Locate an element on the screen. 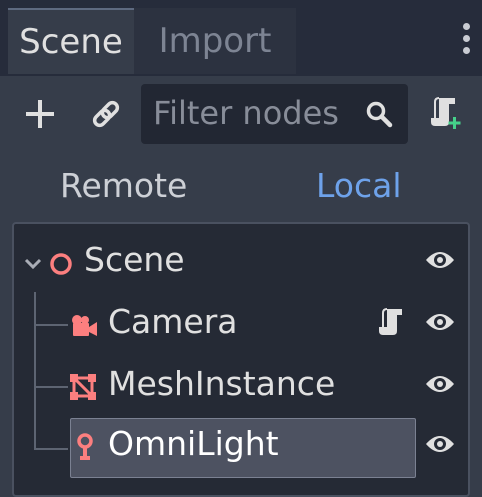 The width and height of the screenshot is (482, 497). instance-scene-button is located at coordinates (106, 114).